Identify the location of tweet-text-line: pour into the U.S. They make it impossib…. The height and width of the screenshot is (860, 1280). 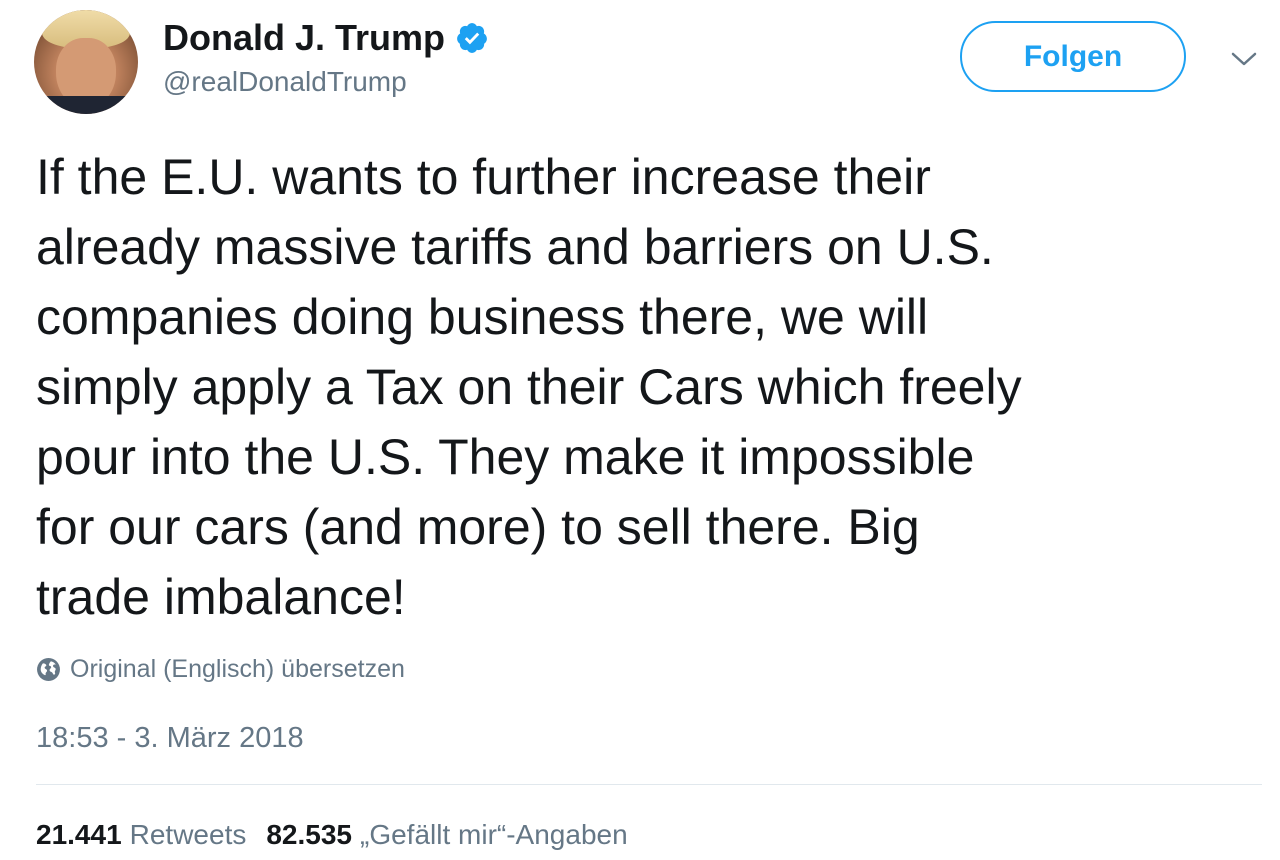
(505, 457).